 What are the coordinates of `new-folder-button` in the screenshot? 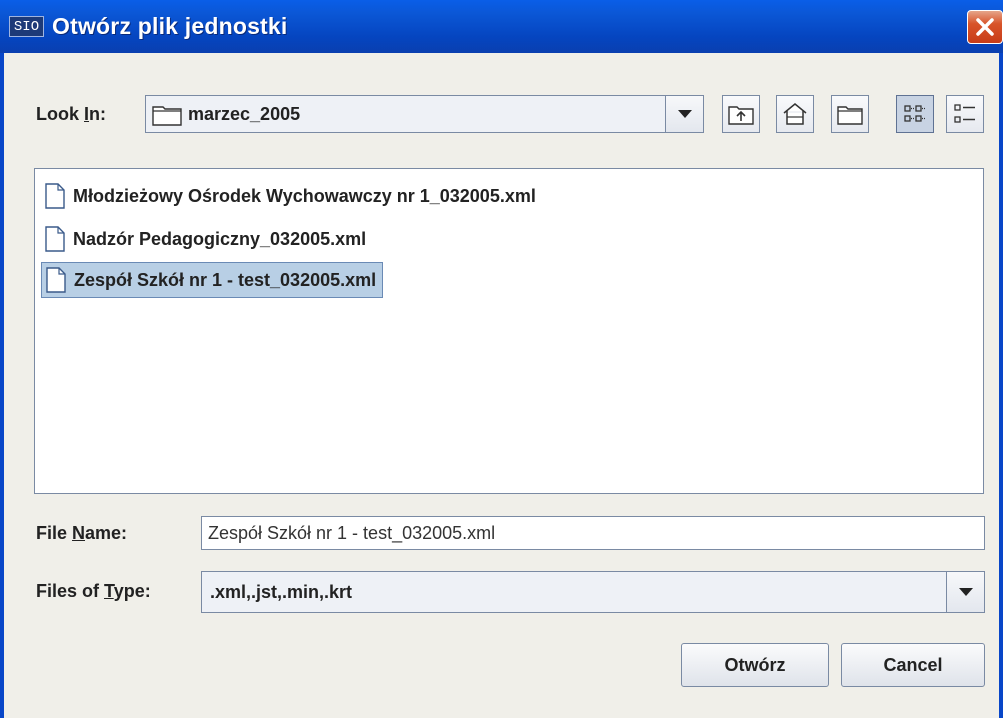 It's located at (850, 114).